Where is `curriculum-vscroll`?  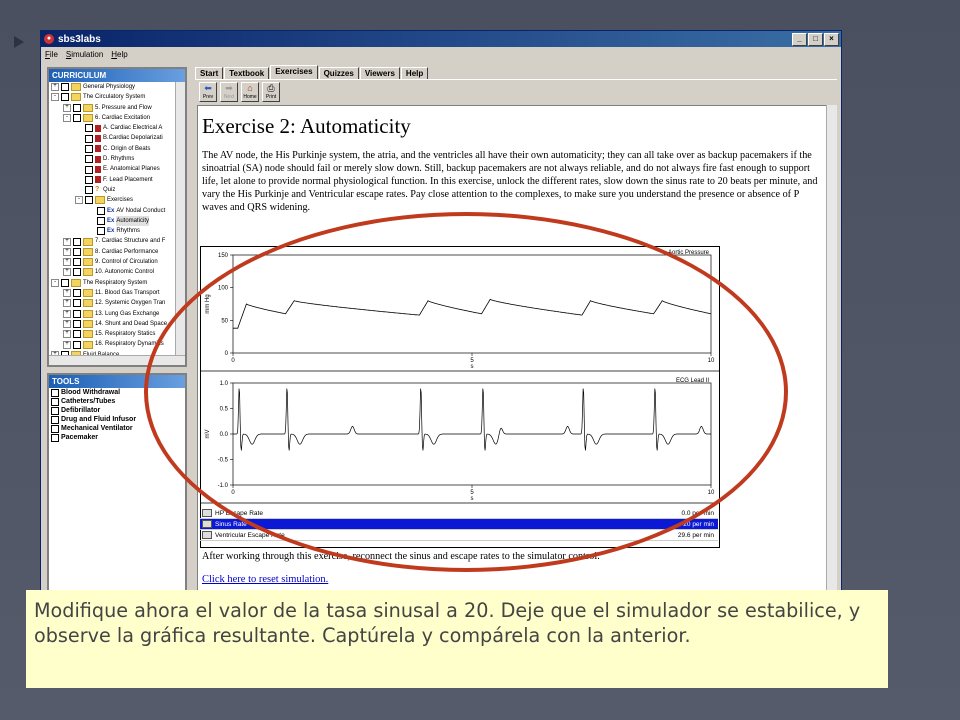
curriculum-vscroll is located at coordinates (180, 219).